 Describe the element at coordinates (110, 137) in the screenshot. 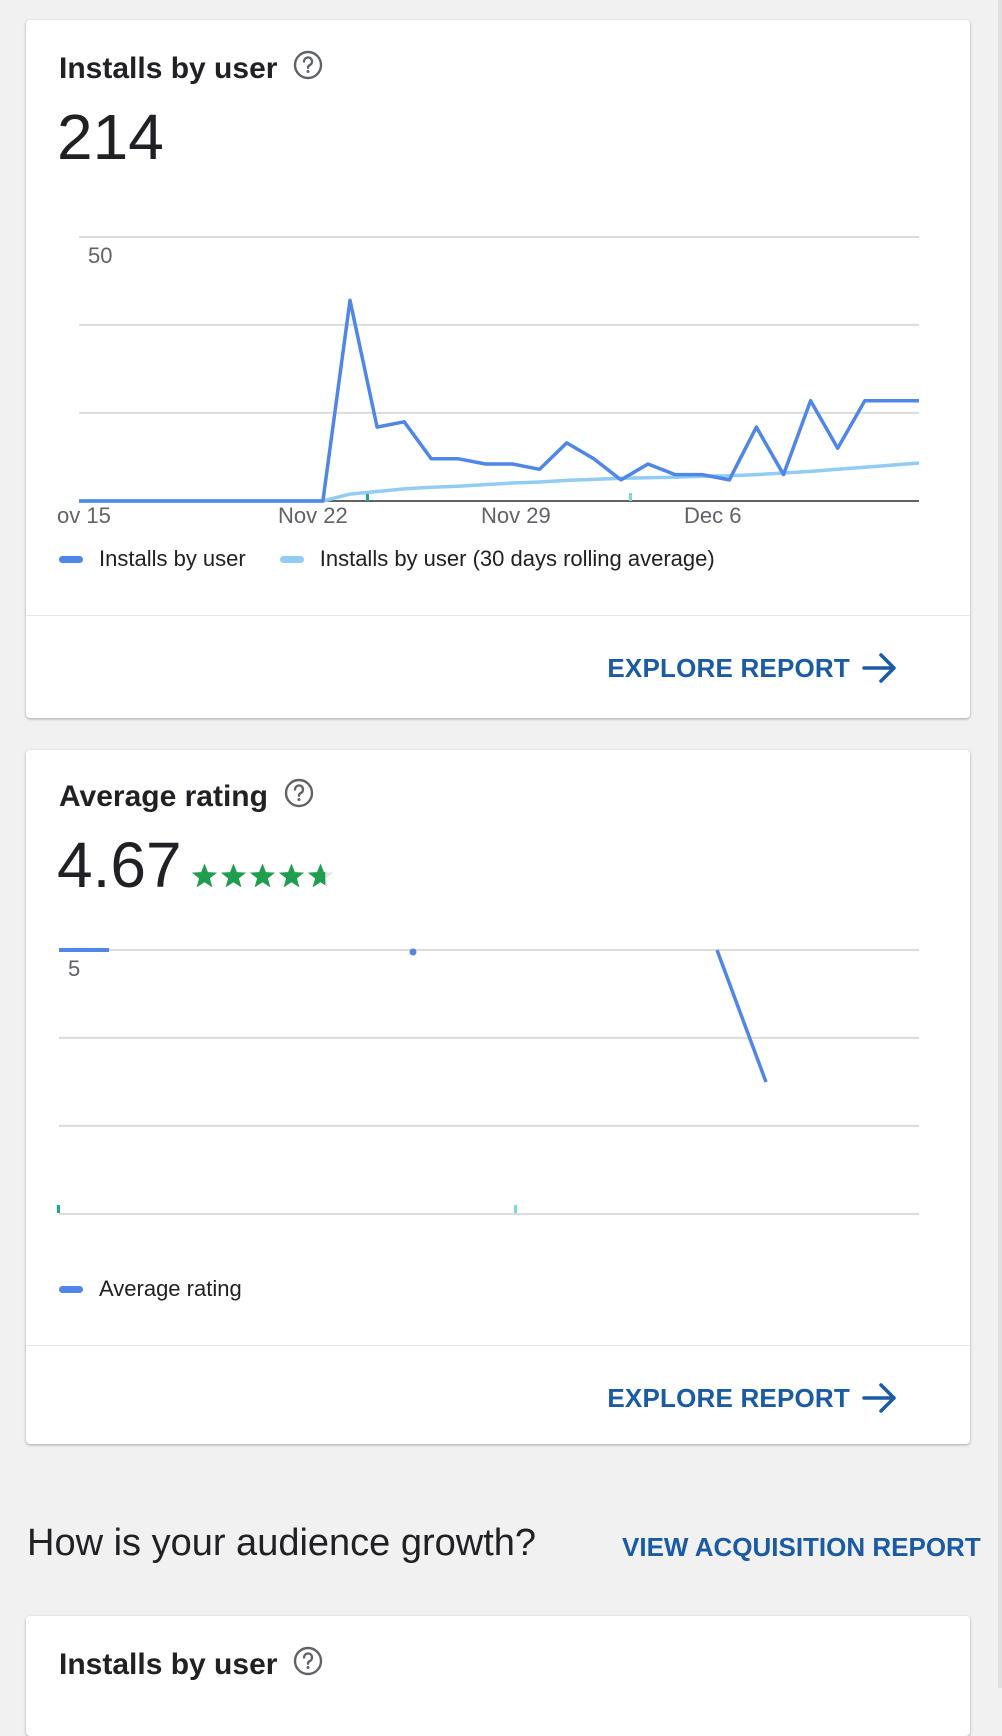

I see `metric-value: 214` at that location.